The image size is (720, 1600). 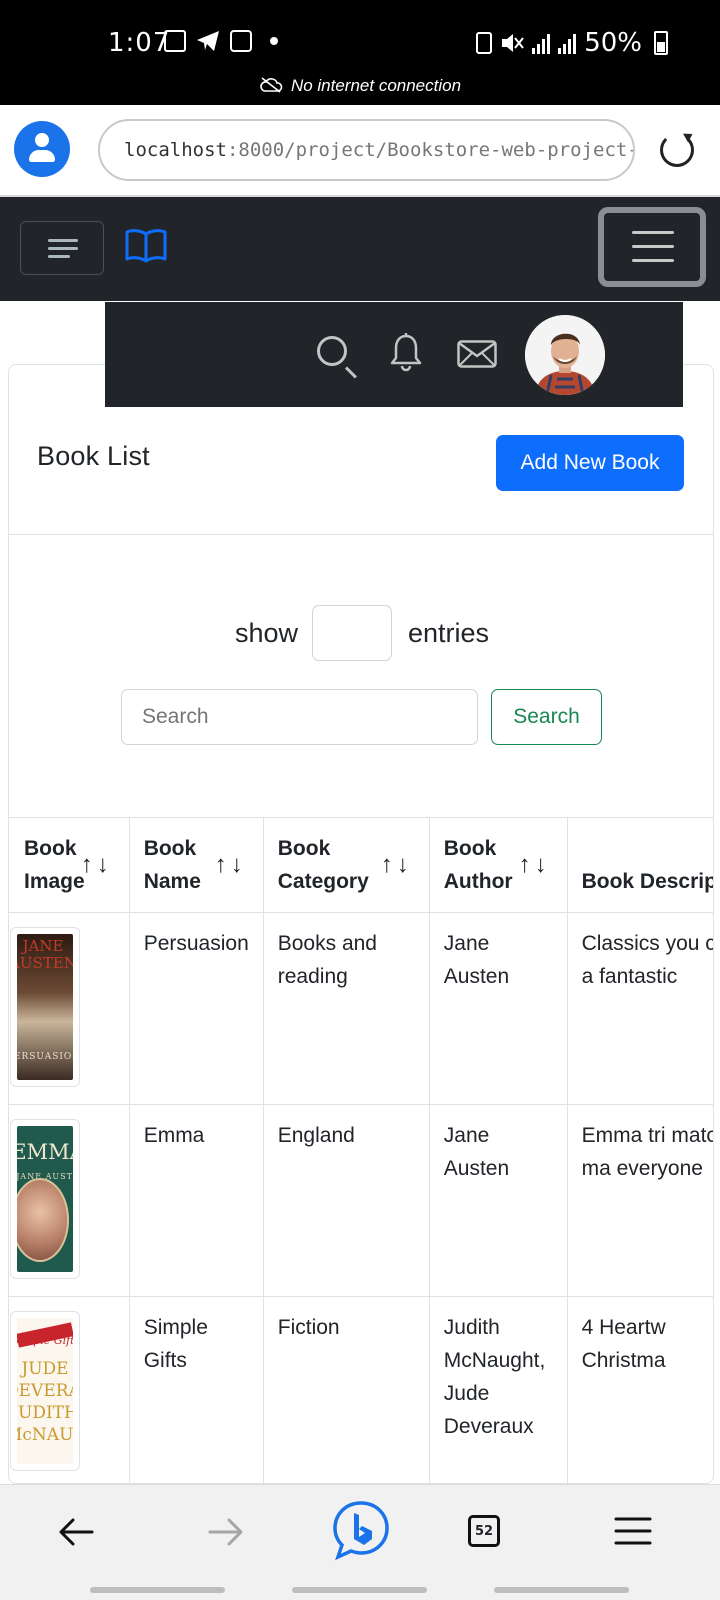 I want to click on browser-bottom-bar: 52, so click(x=360, y=1542).